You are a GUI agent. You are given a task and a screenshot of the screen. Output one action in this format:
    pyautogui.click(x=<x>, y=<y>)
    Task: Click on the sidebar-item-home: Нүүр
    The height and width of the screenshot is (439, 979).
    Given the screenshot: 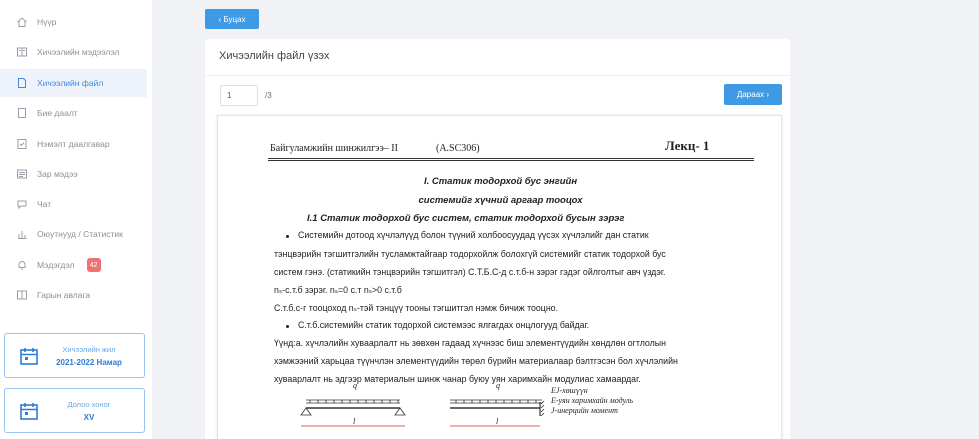 What is the action you would take?
    pyautogui.click(x=73, y=22)
    